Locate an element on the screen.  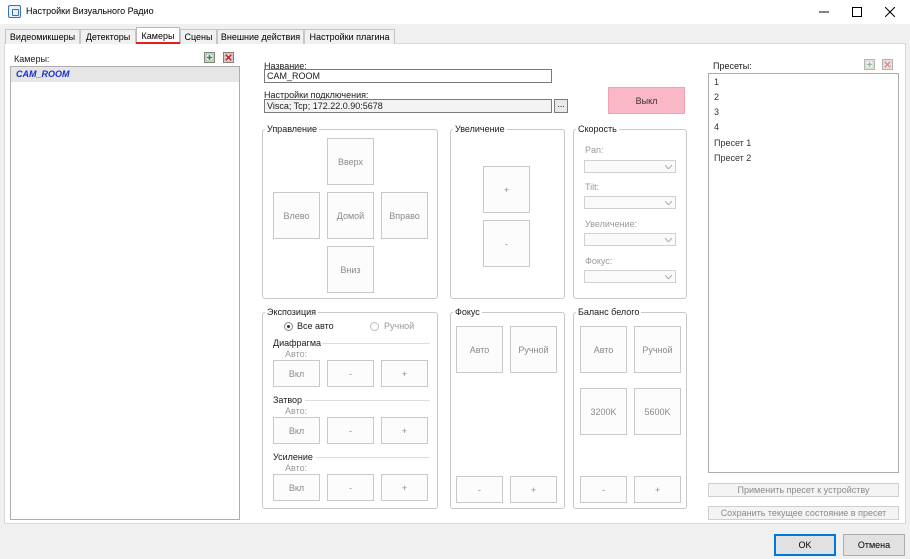
minimize-button is located at coordinates (824, 12).